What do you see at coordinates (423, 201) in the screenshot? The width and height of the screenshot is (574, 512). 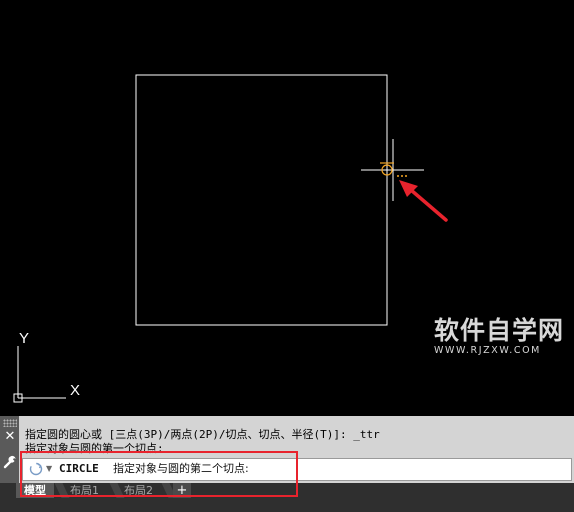 I see `annotation-arrow` at bounding box center [423, 201].